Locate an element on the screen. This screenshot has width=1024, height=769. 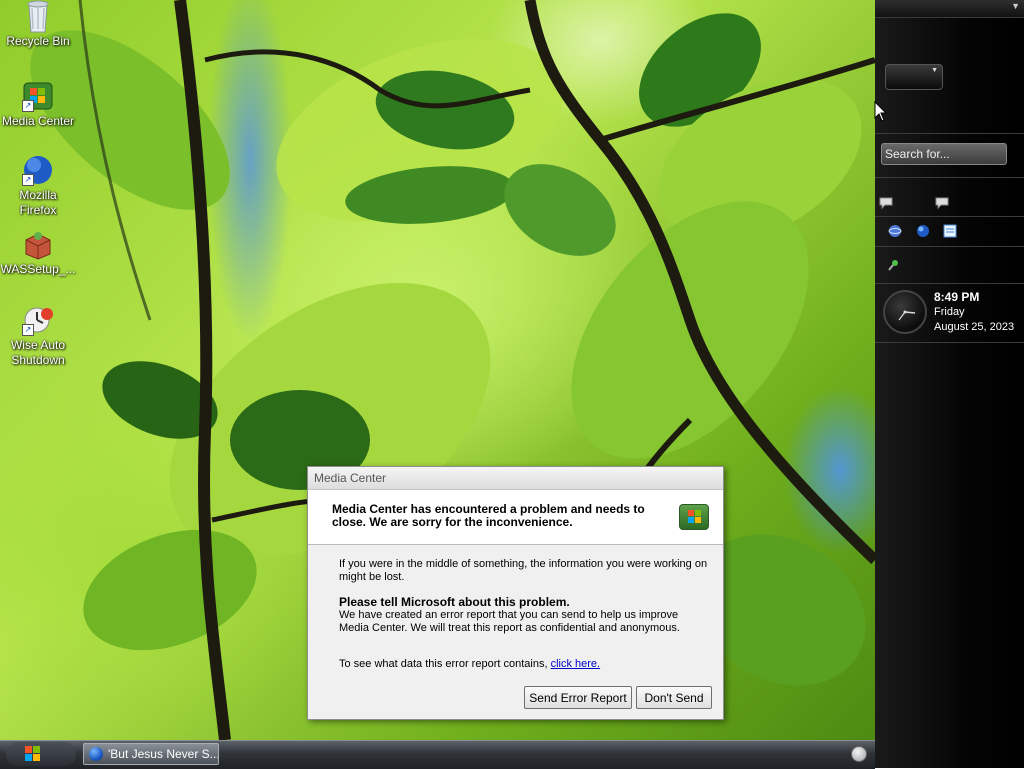
media-center-icon: ↗ is located at coordinates (38, 96).